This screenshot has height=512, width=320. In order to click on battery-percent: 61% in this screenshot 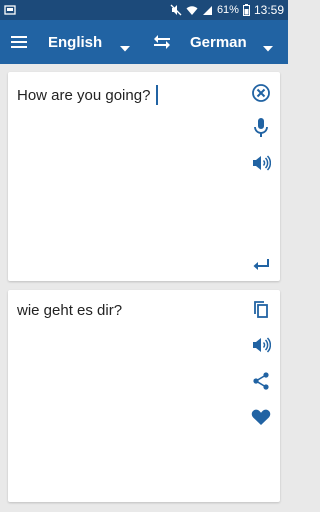, I will do `click(227, 10)`.